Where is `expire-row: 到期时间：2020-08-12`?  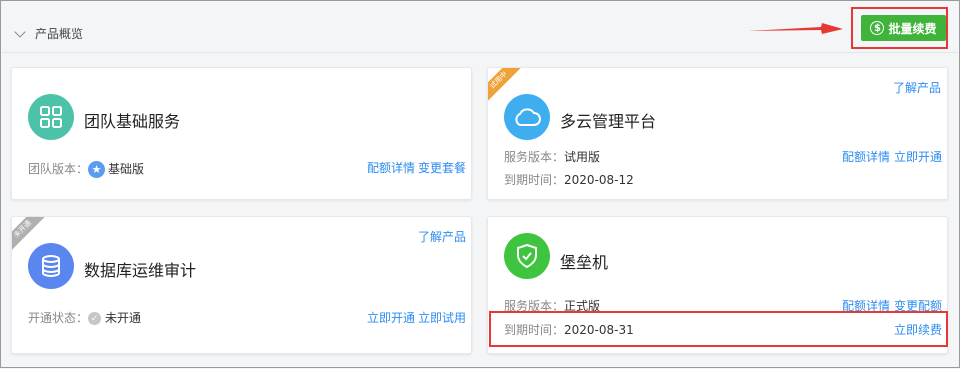 expire-row: 到期时间：2020-08-12 is located at coordinates (569, 179).